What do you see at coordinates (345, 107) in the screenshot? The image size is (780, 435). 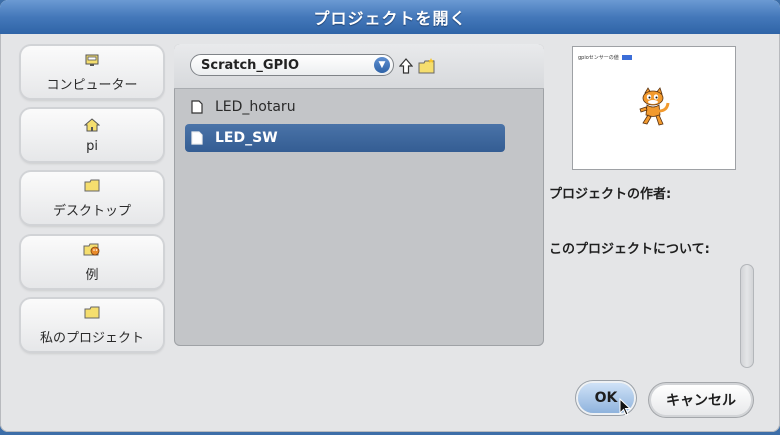 I see `file-item-led-hotaru: LED_hotaru` at bounding box center [345, 107].